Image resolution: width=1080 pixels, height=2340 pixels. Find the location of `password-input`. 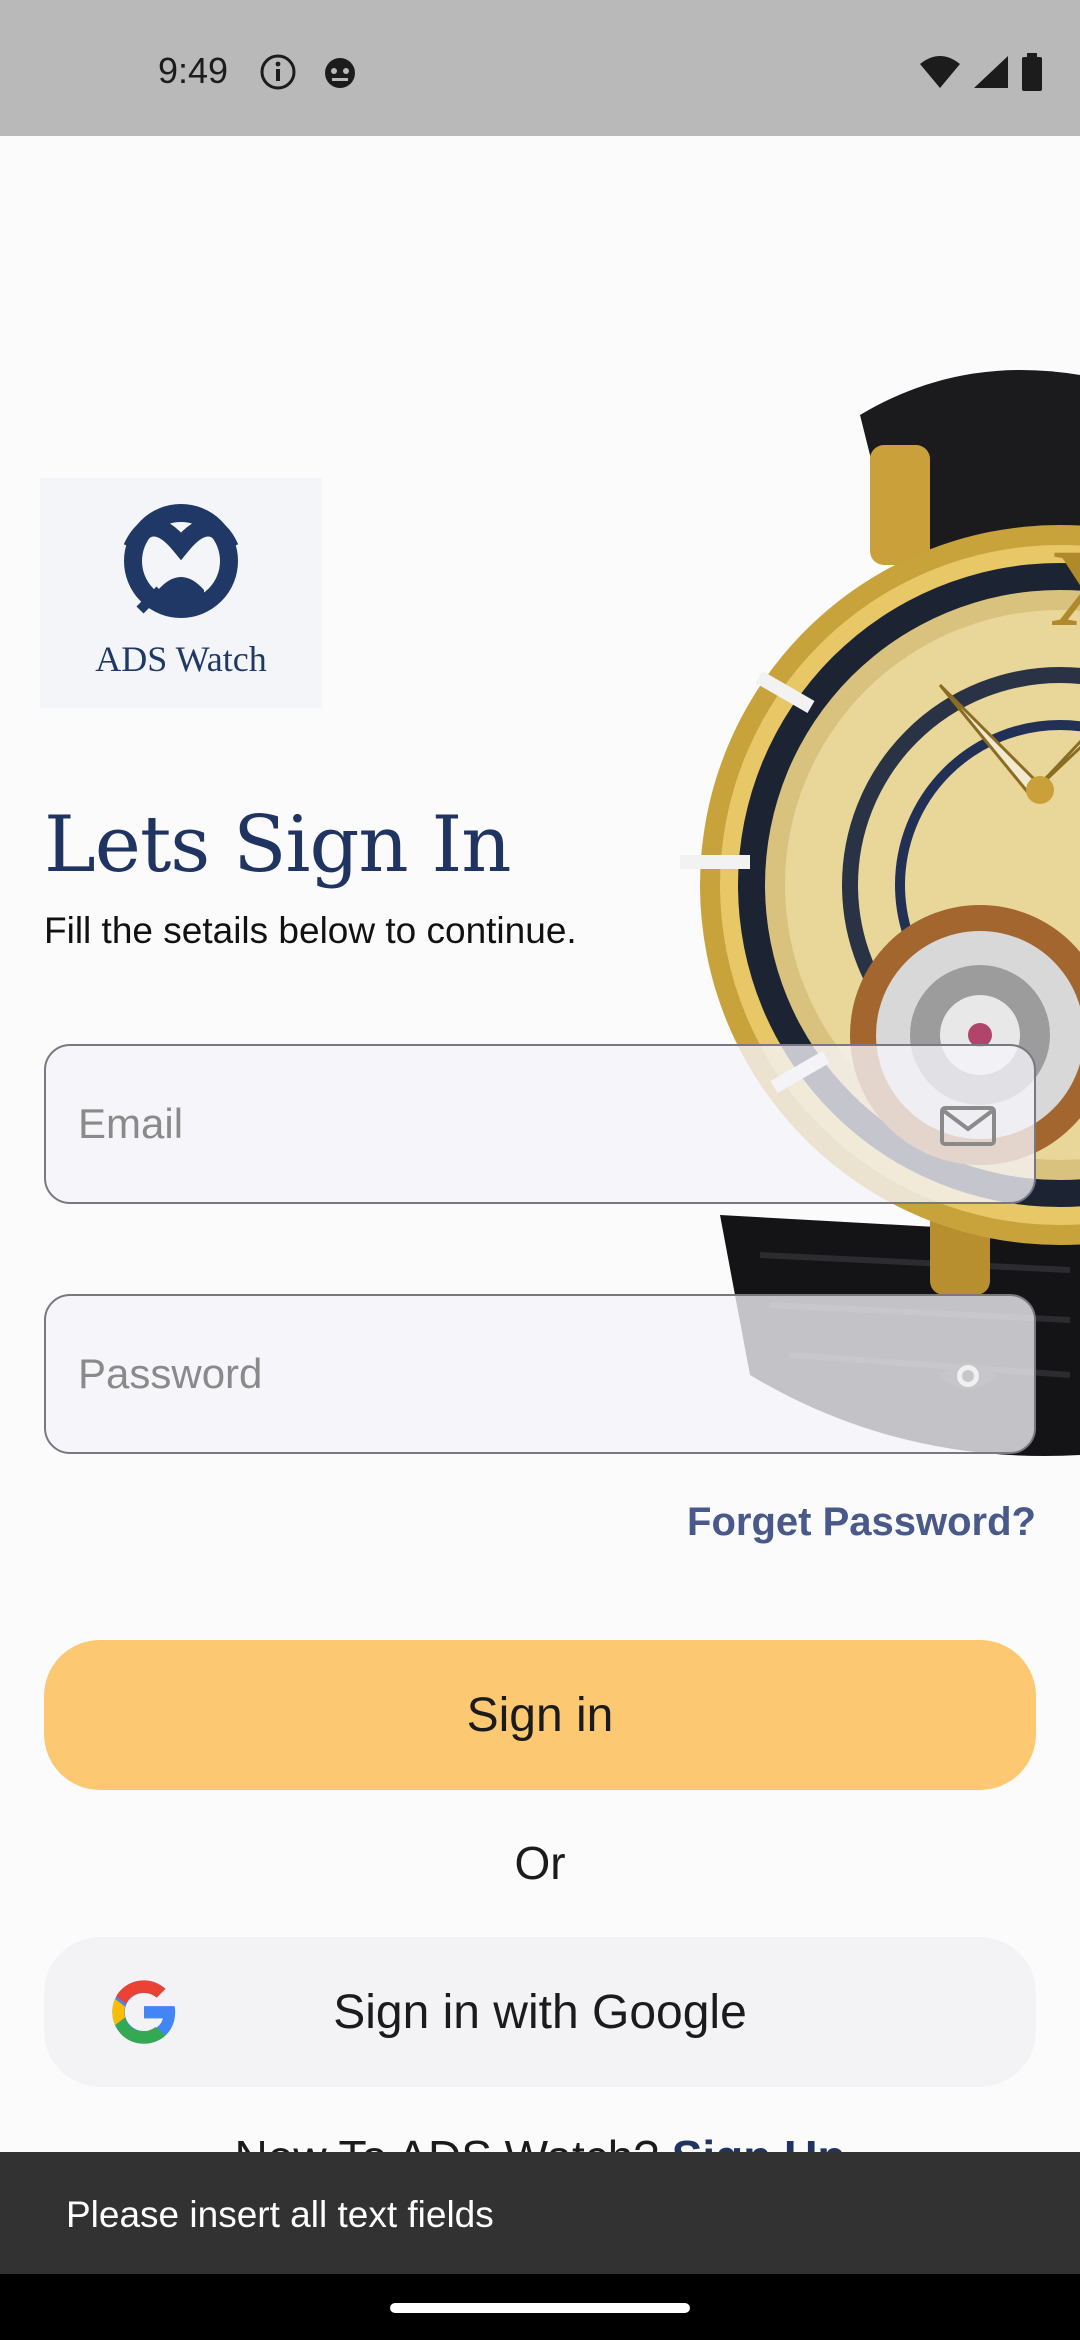

password-input is located at coordinates (478, 1374).